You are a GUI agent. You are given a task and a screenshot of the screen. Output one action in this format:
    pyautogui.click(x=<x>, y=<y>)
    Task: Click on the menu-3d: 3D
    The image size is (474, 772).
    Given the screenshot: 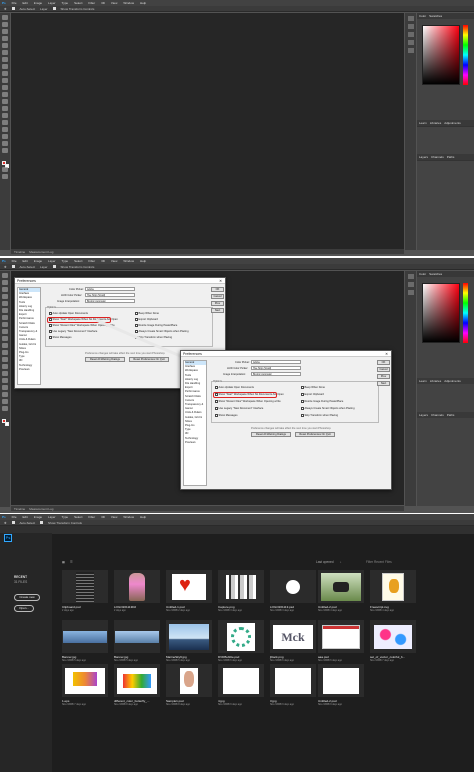 What is the action you would take?
    pyautogui.click(x=103, y=3)
    